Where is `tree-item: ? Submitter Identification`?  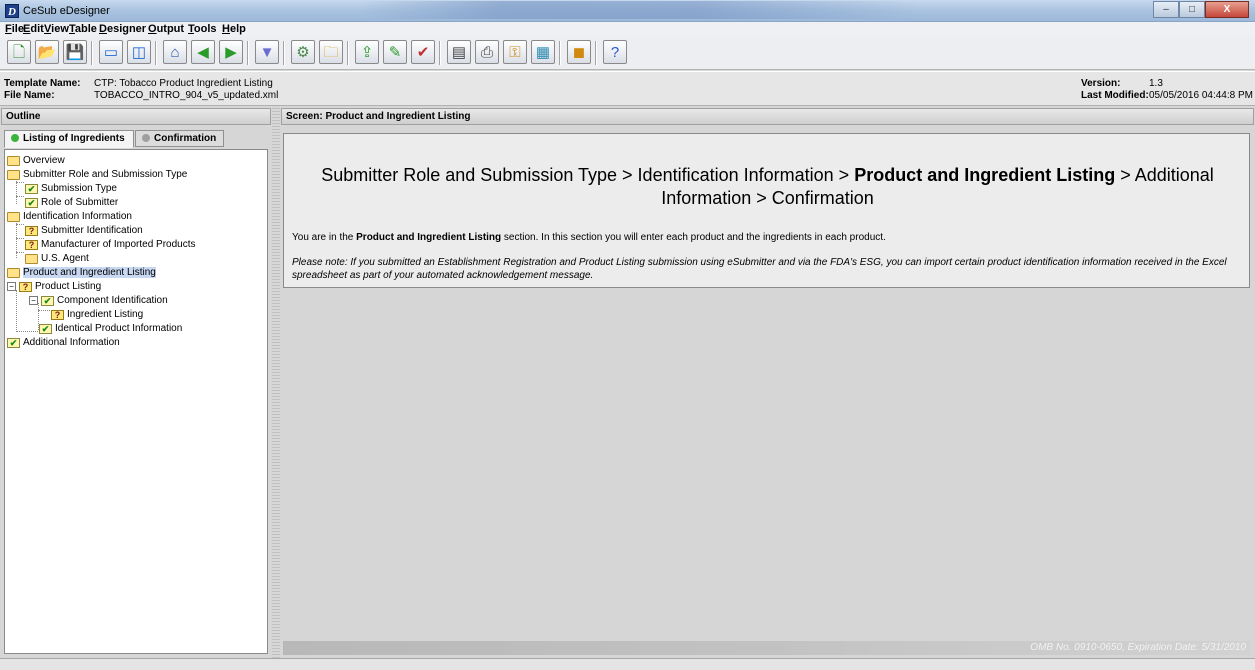 tree-item: ? Submitter Identification is located at coordinates (84, 230).